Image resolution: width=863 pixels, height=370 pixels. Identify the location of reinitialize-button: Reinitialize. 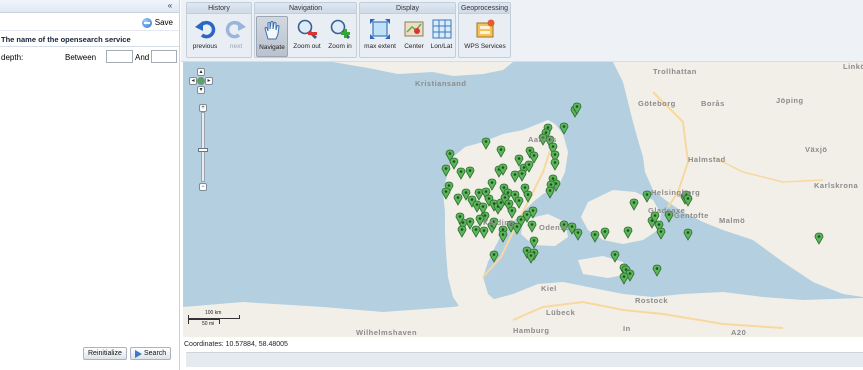
(105, 353).